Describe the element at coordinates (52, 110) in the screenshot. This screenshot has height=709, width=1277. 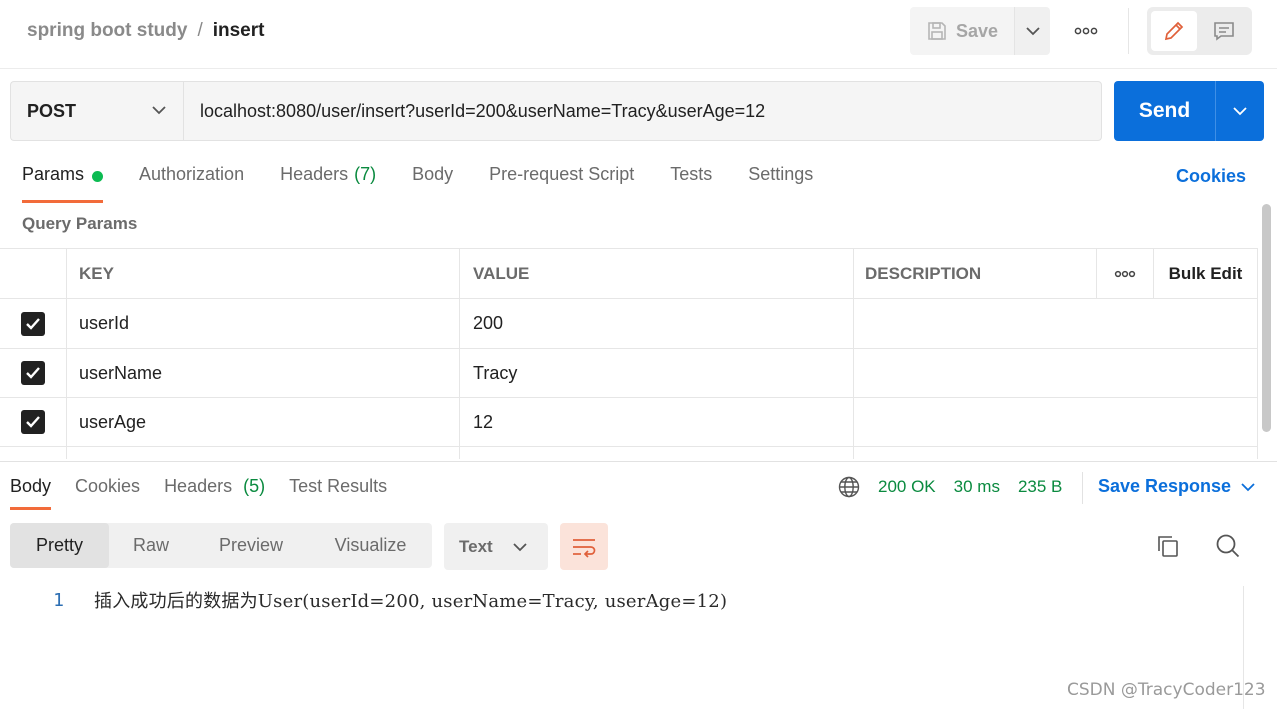
I see `method-label: POST` at that location.